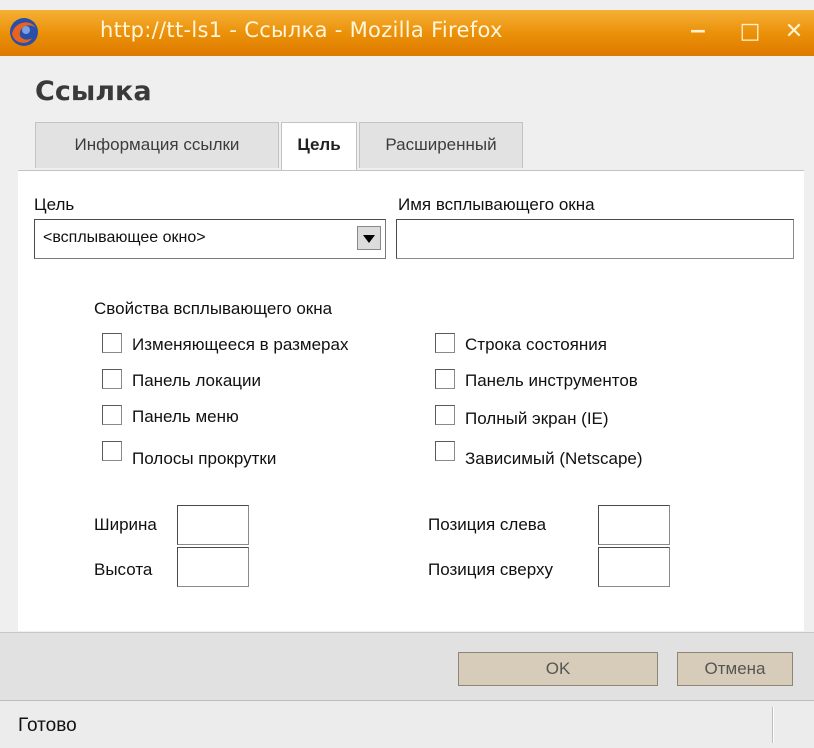 The height and width of the screenshot is (748, 814). Describe the element at coordinates (698, 32) in the screenshot. I see `minimize-button: −` at that location.